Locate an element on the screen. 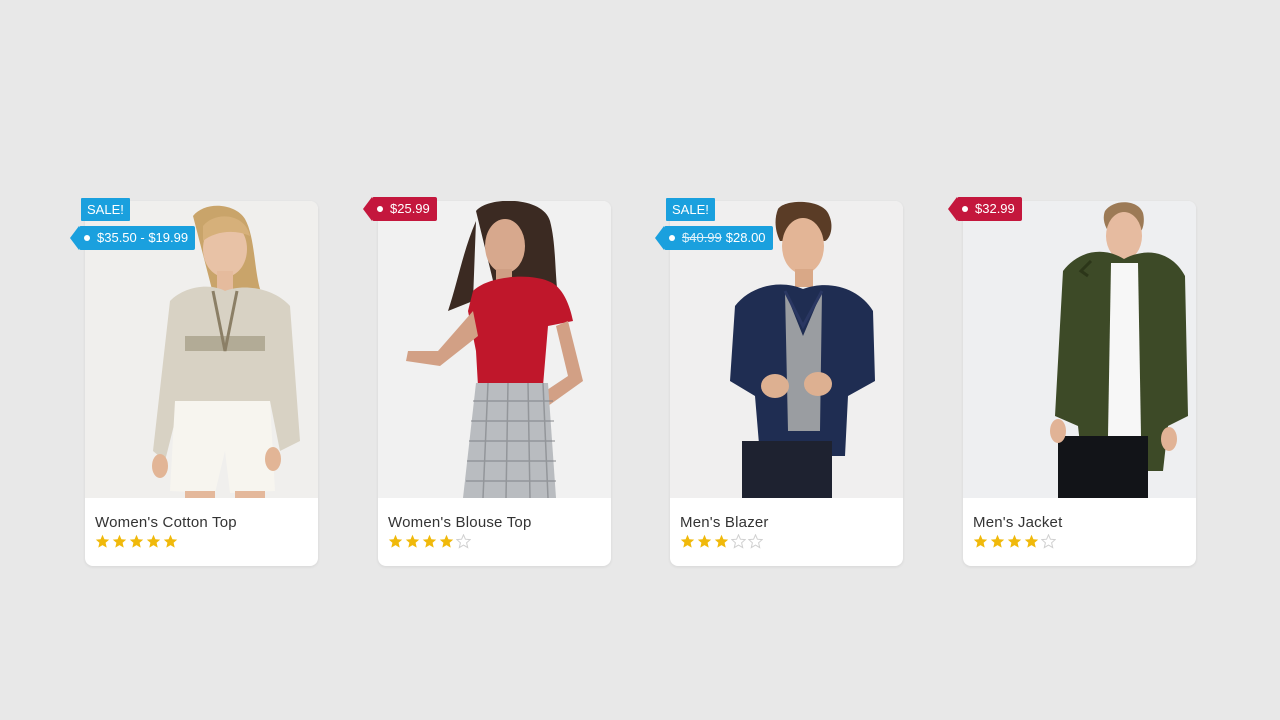  product-name: Women's Blouse Top is located at coordinates (460, 522).